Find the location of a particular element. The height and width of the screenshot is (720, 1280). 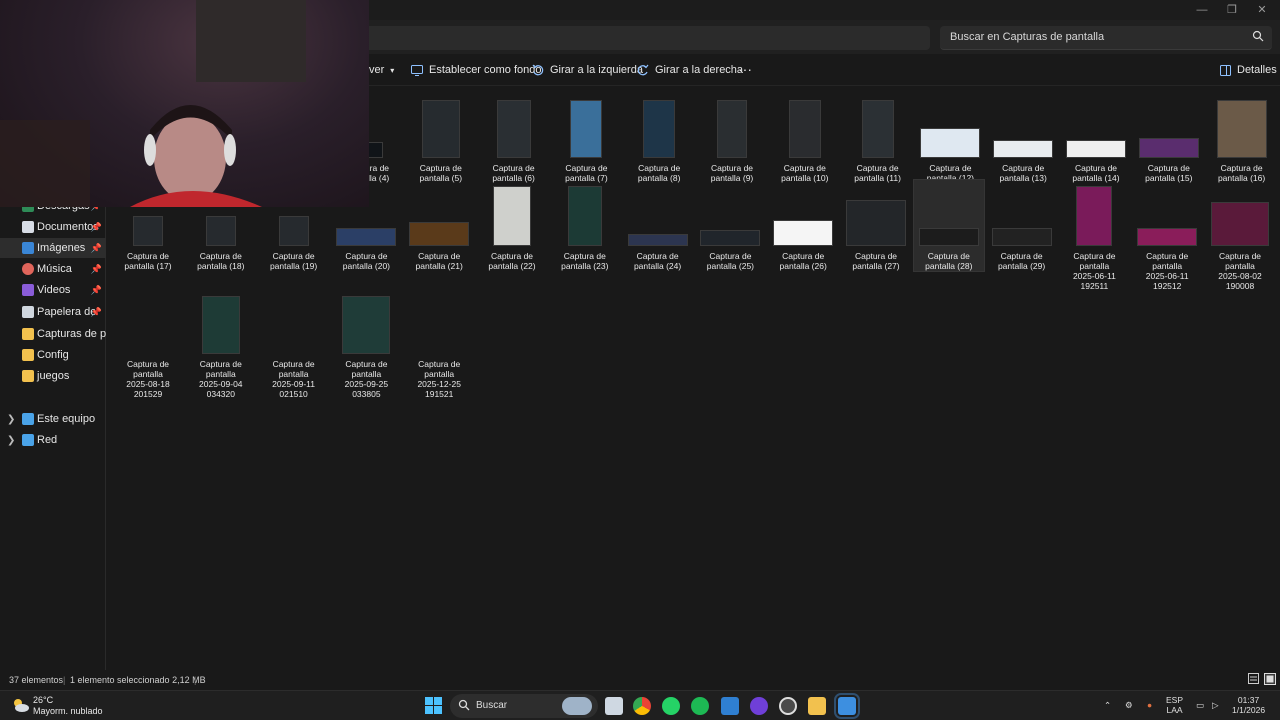

address-bar is located at coordinates (645, 38).